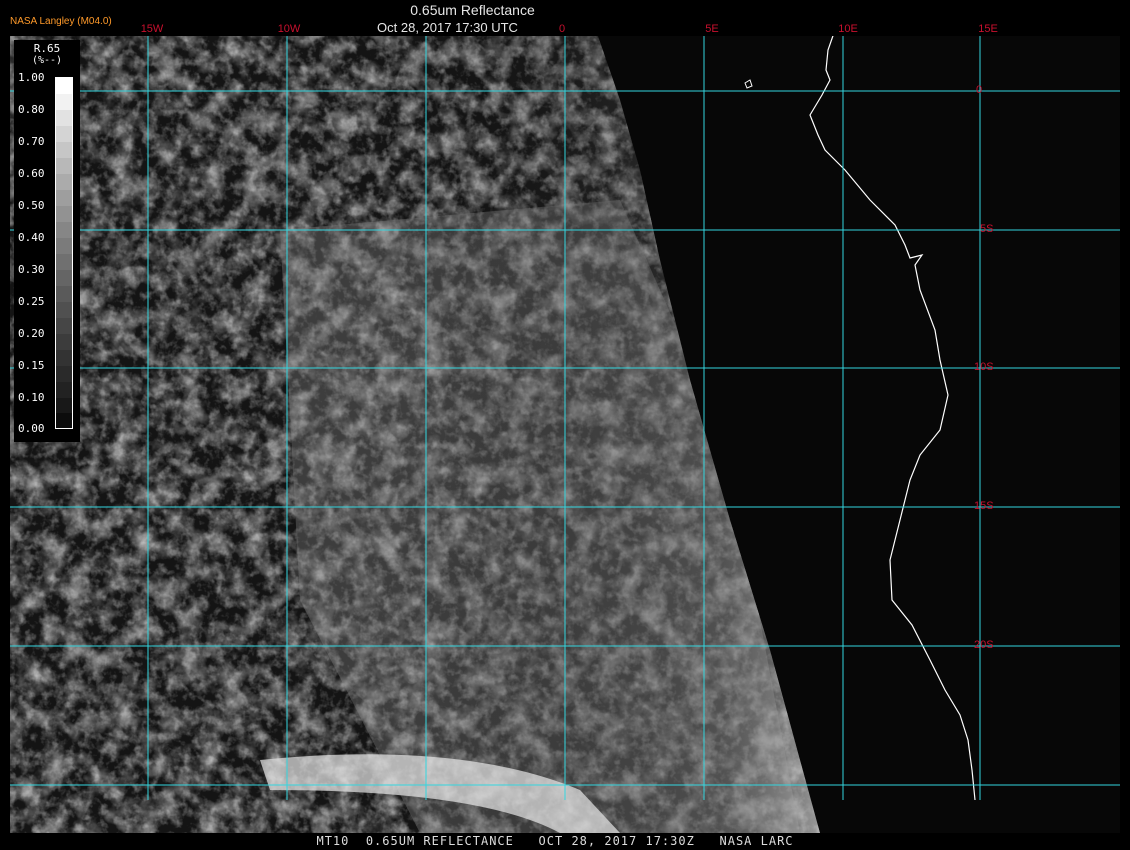 The image size is (1130, 850). Describe the element at coordinates (562, 29) in the screenshot. I see `lon-label-0: 0` at that location.